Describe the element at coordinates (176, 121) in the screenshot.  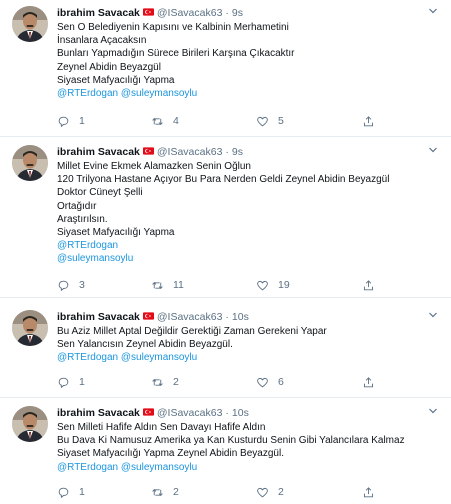
I see `retweet-count: 4` at that location.